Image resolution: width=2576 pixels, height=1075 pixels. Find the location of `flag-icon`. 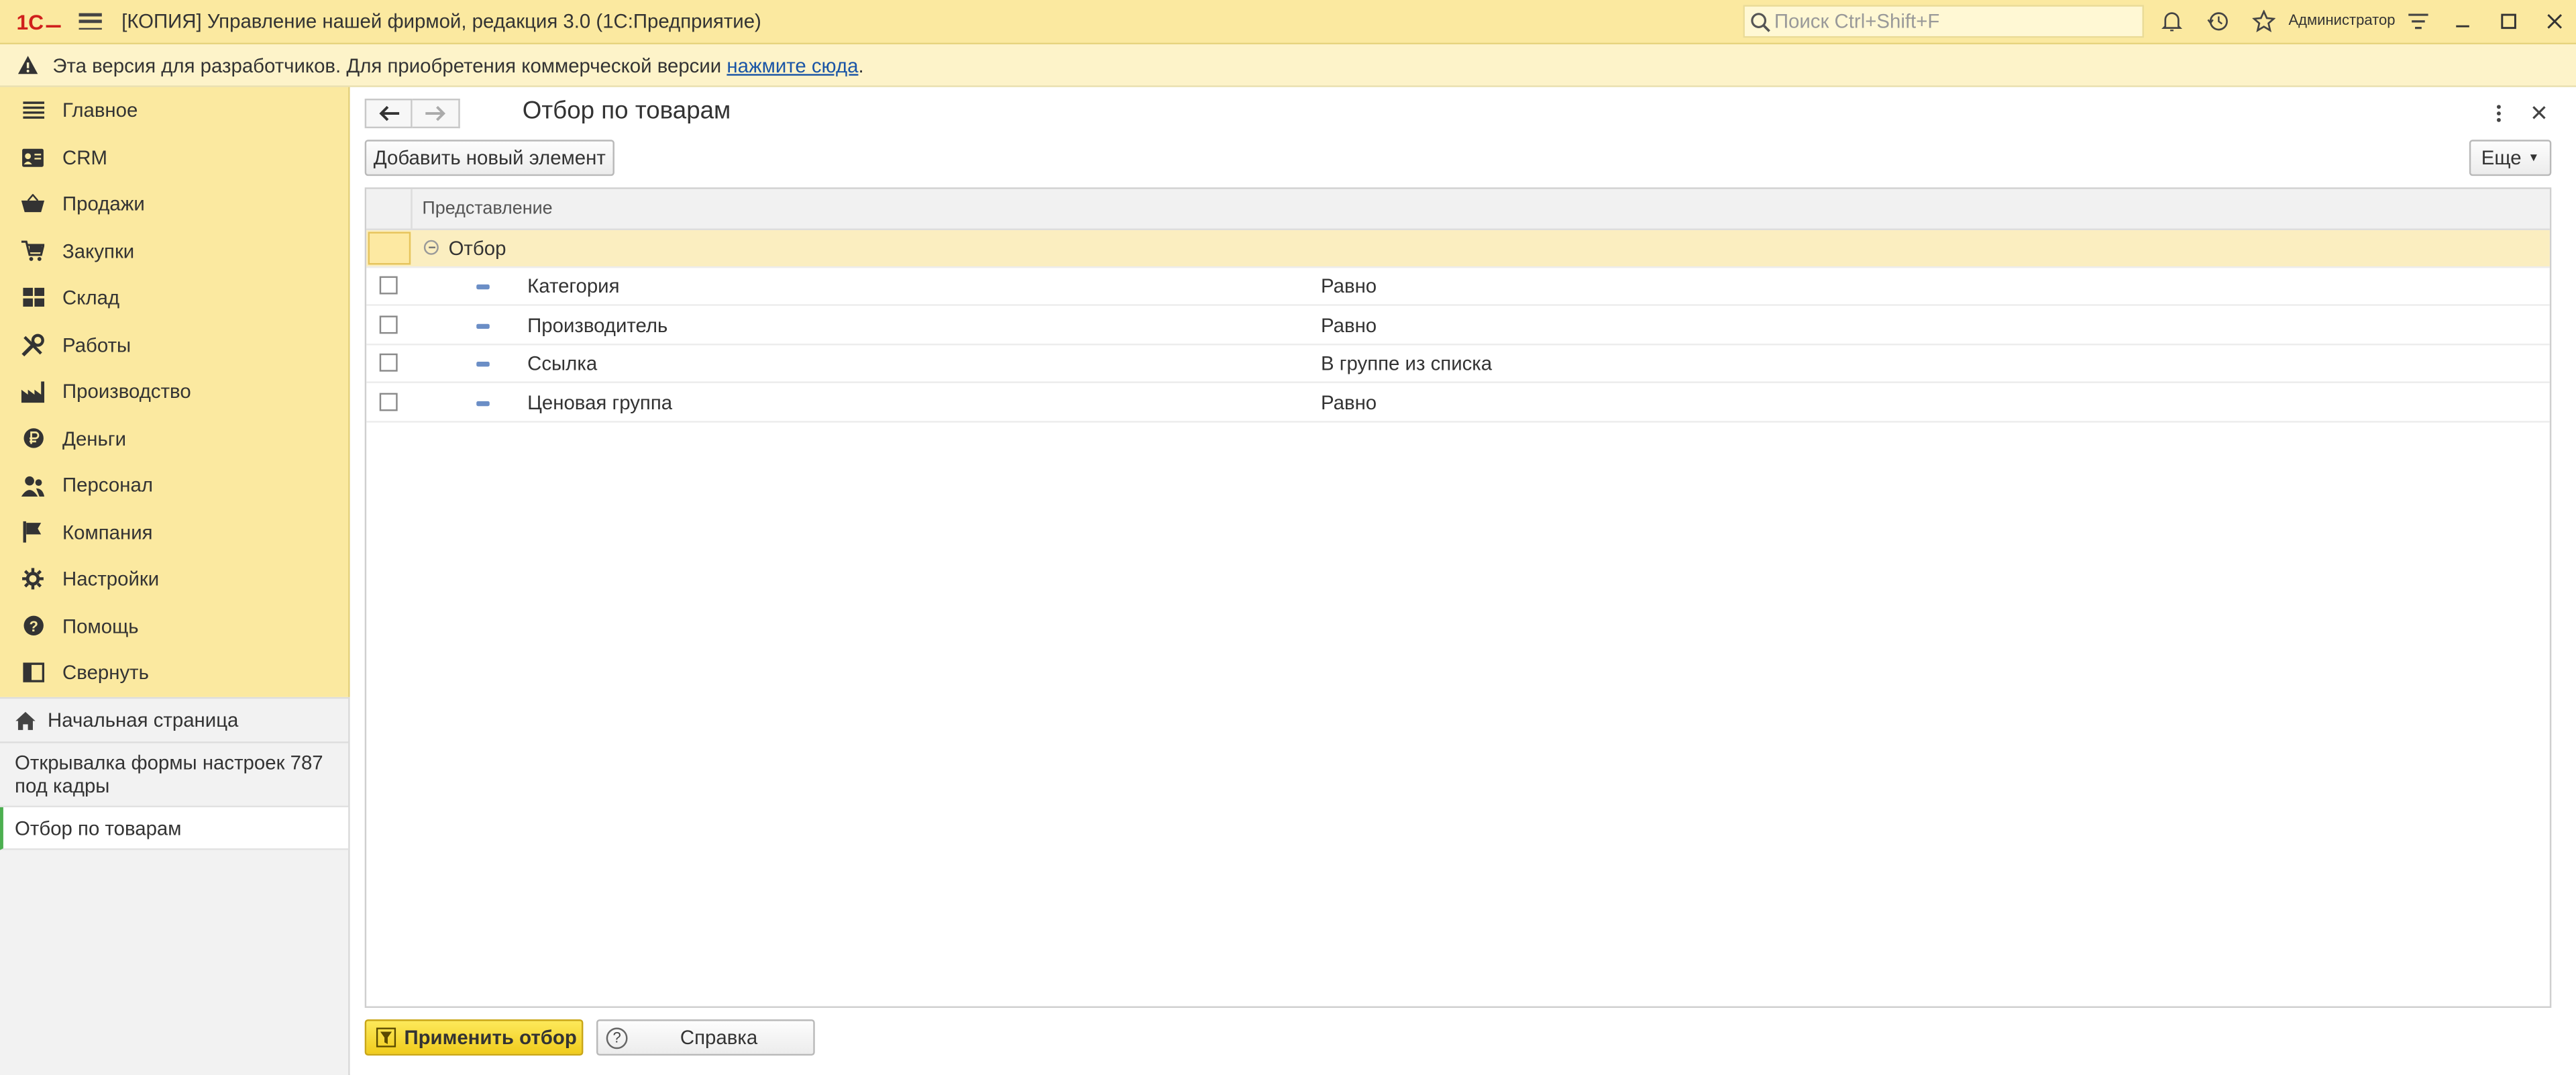

flag-icon is located at coordinates (32, 531).